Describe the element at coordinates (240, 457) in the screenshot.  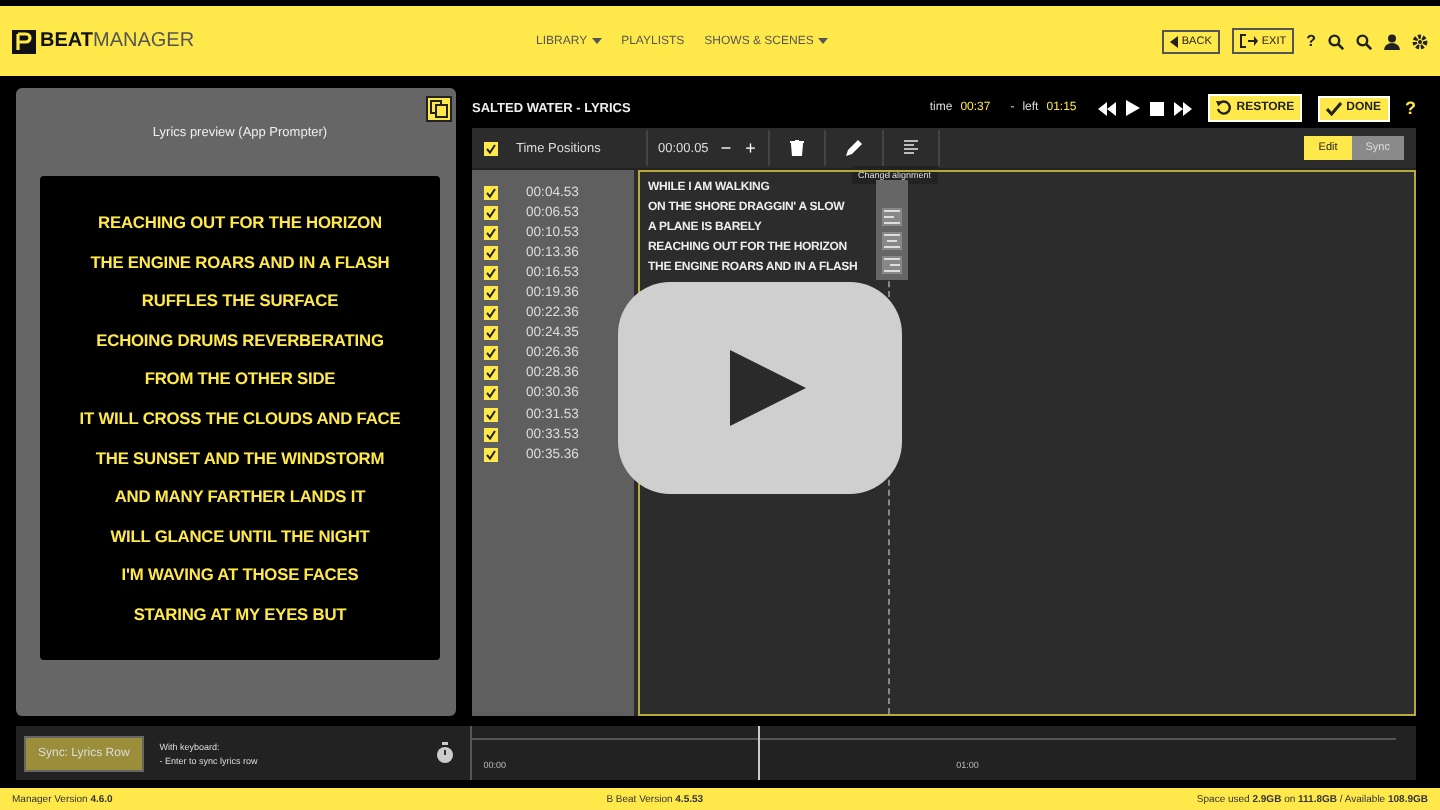
I see `prompter-line: THE SUNSET AND THE WINDSTORM` at that location.